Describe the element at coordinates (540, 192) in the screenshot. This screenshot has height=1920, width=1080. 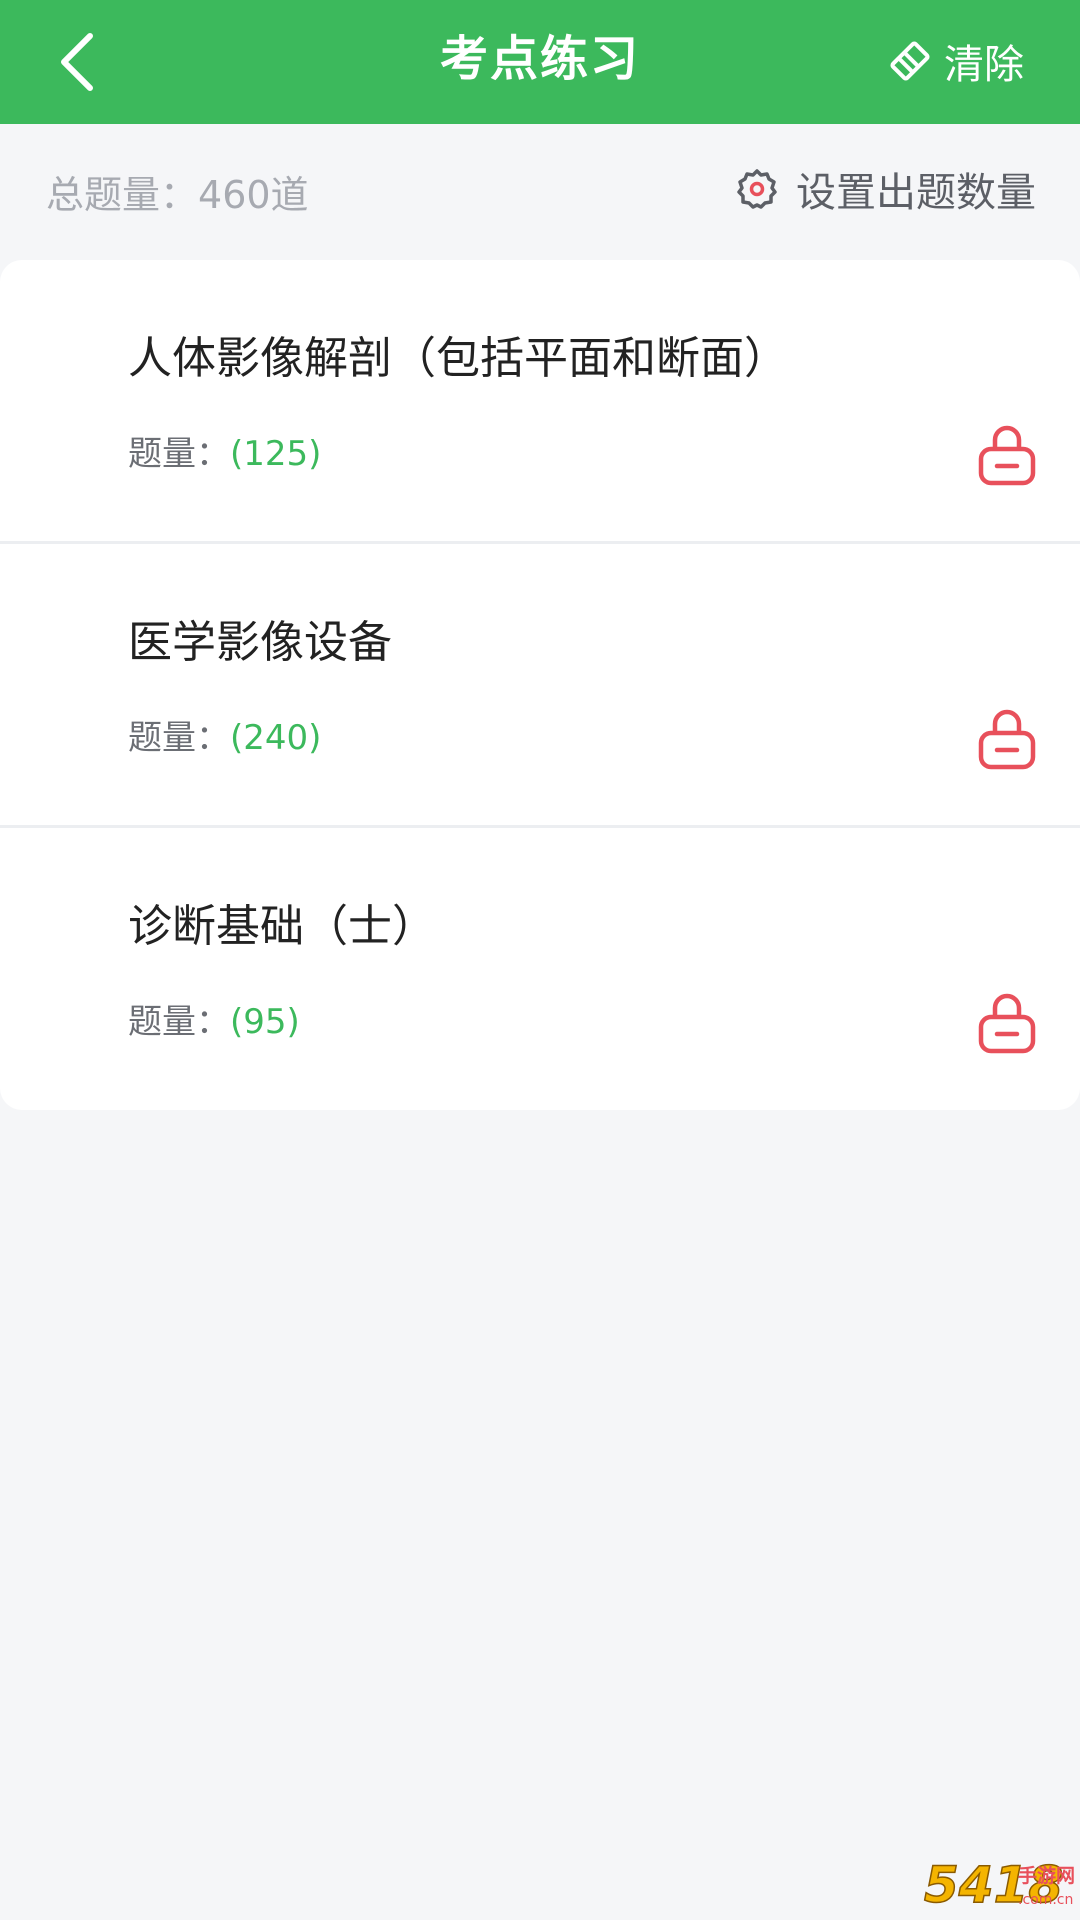
I see `summary-bar: 总题量：460道 设置出题数量` at that location.